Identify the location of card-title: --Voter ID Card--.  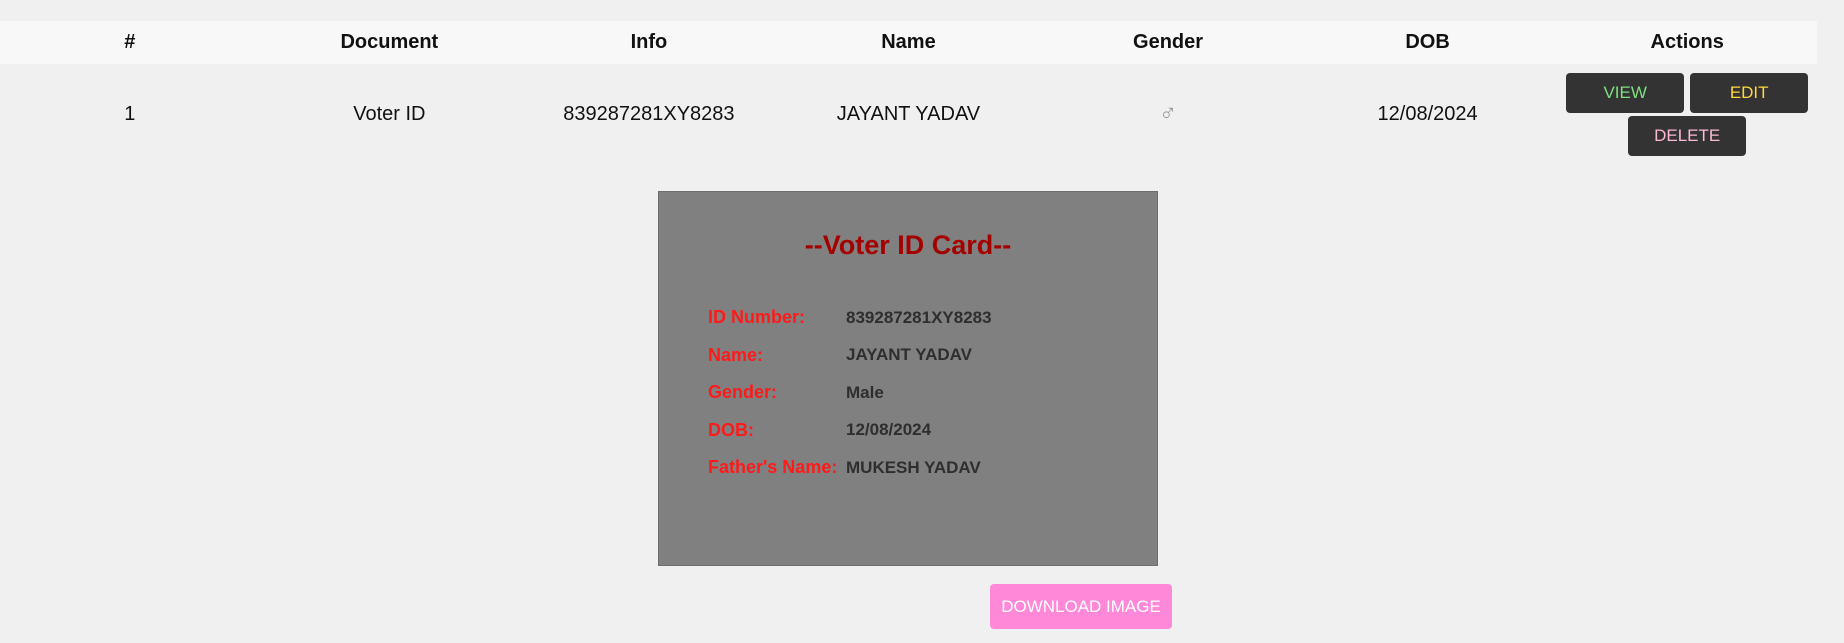
(908, 245).